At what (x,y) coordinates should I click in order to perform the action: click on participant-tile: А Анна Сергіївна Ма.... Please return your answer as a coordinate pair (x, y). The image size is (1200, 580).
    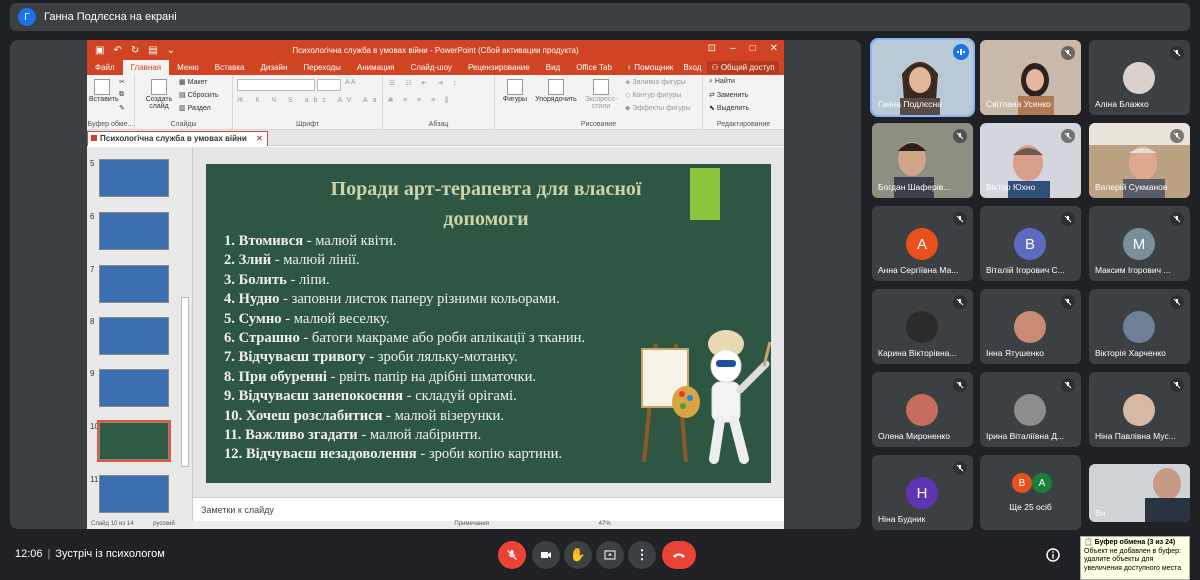
    Looking at the image, I should click on (922, 243).